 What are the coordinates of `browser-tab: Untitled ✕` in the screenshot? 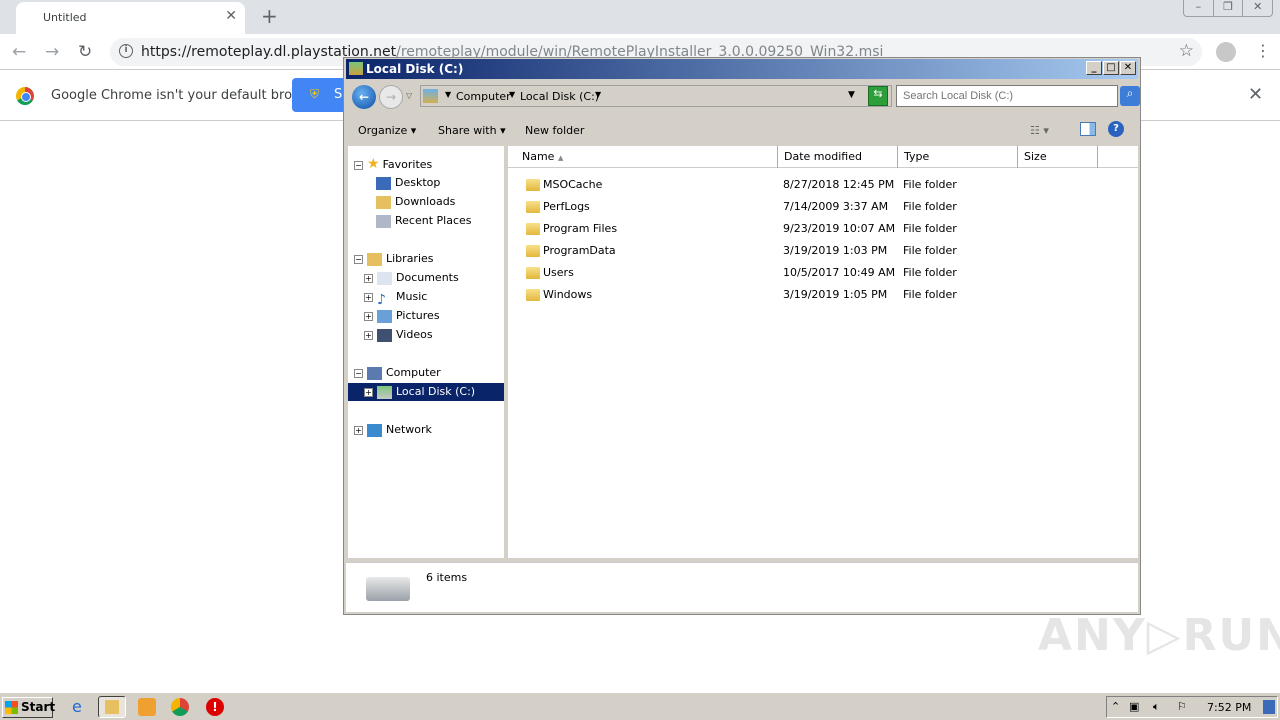 It's located at (130, 18).